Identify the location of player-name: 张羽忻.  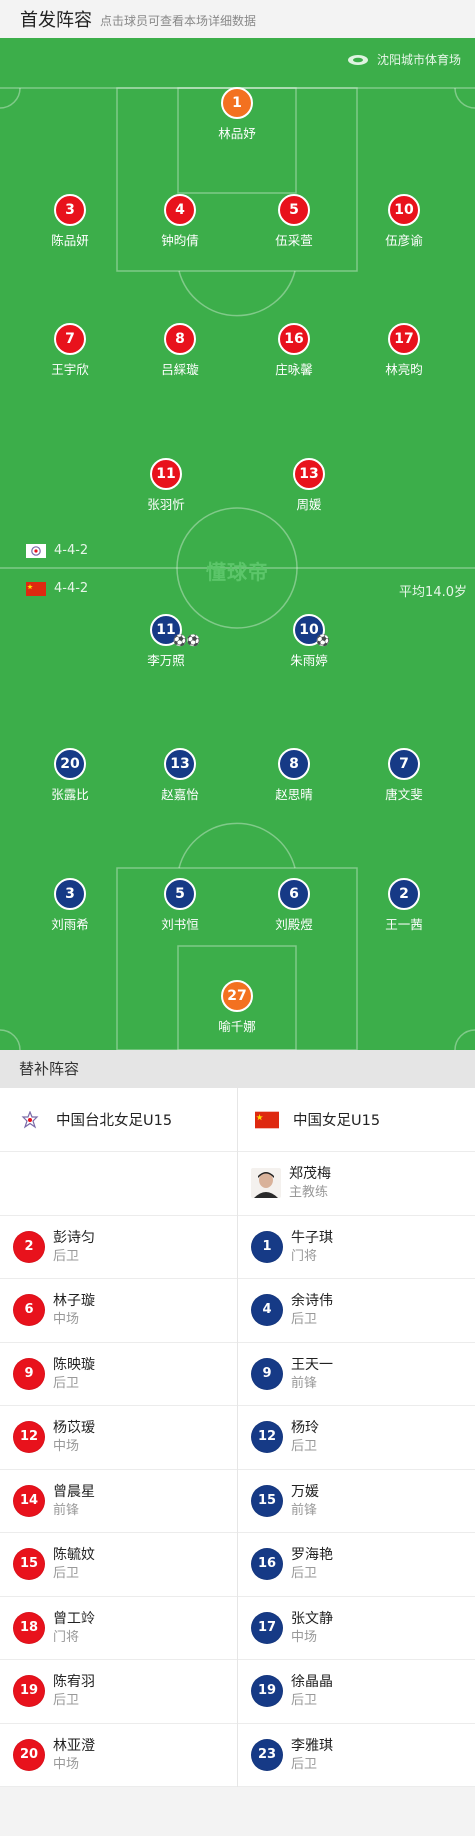
(166, 504).